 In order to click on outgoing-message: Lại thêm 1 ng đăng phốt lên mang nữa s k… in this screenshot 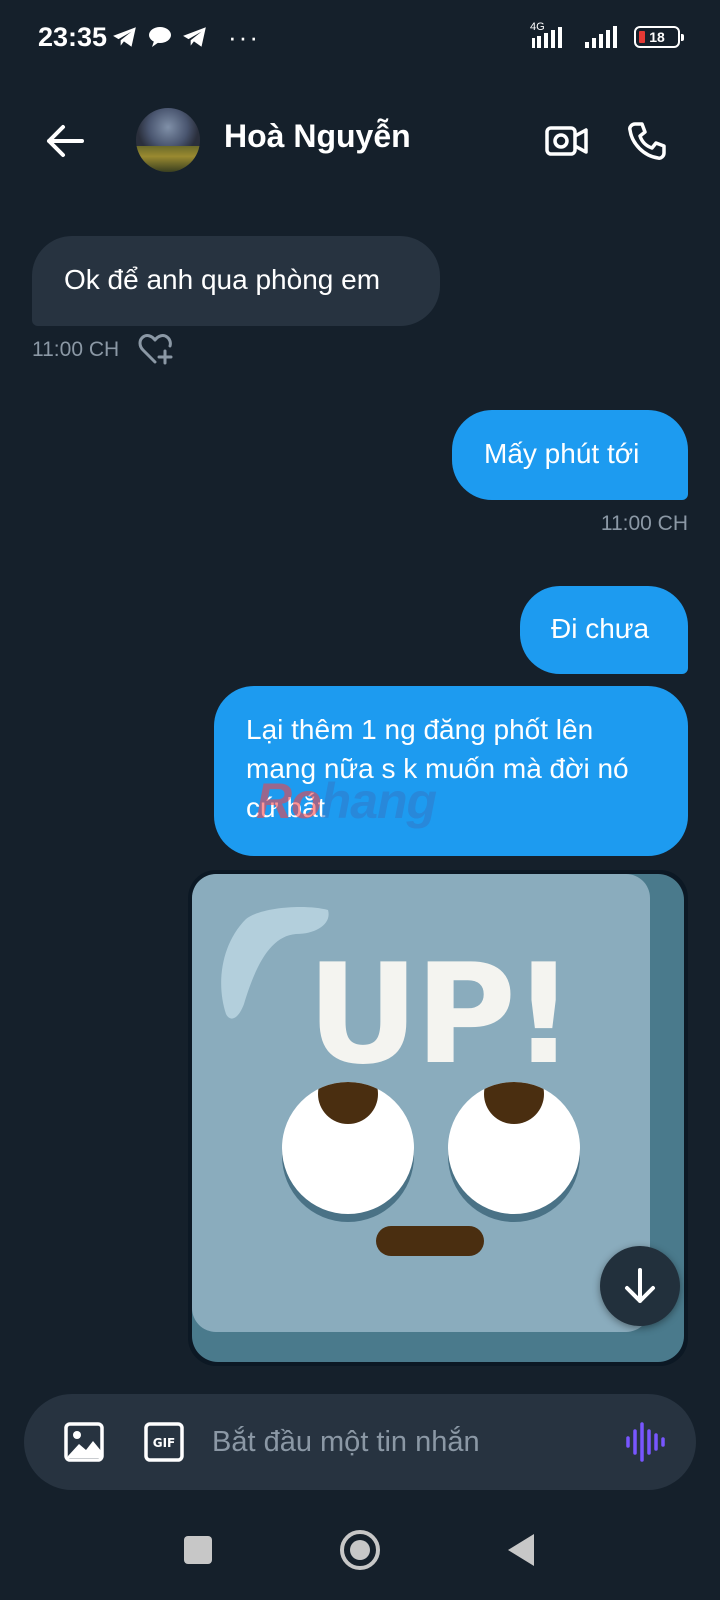, I will do `click(451, 771)`.